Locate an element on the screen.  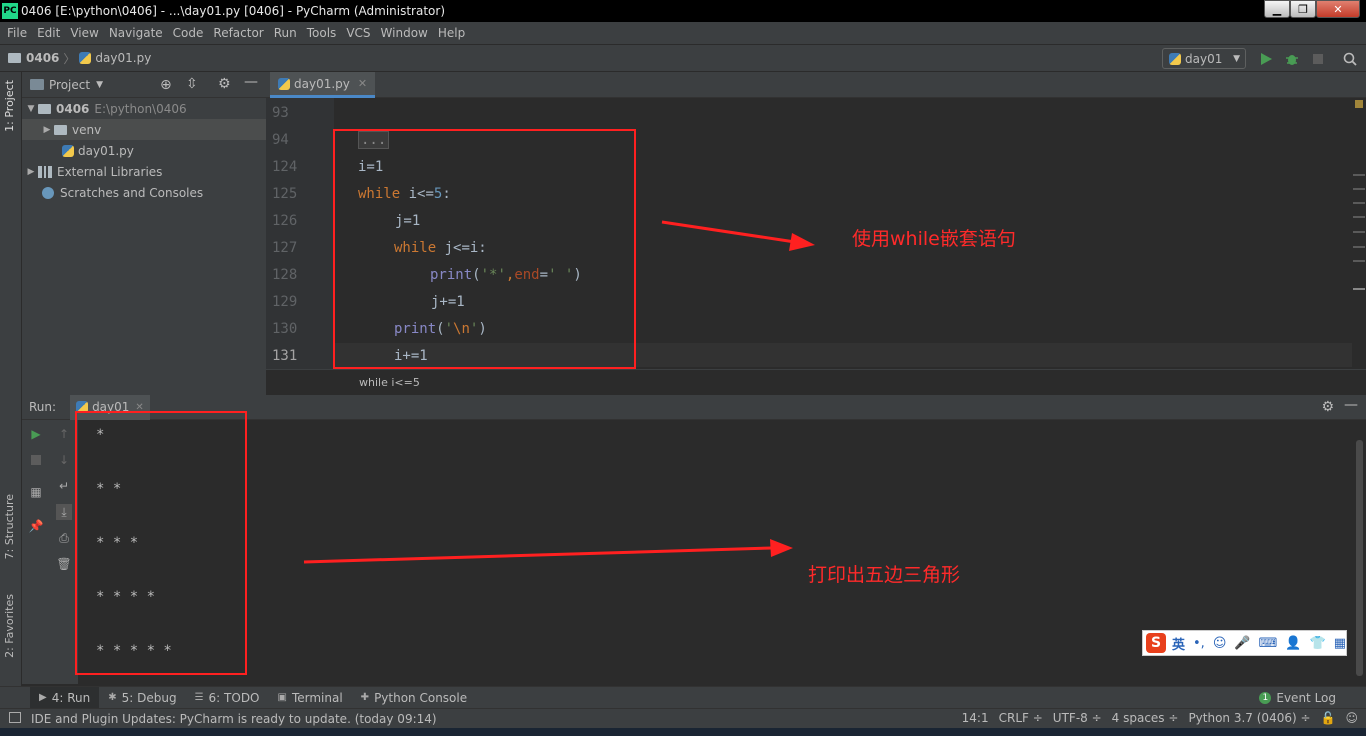
ime-toolbar: S 英 •, ☺ 🎤 ⌨ 👤 👕 ▦ is located at coordinates (1244, 643).